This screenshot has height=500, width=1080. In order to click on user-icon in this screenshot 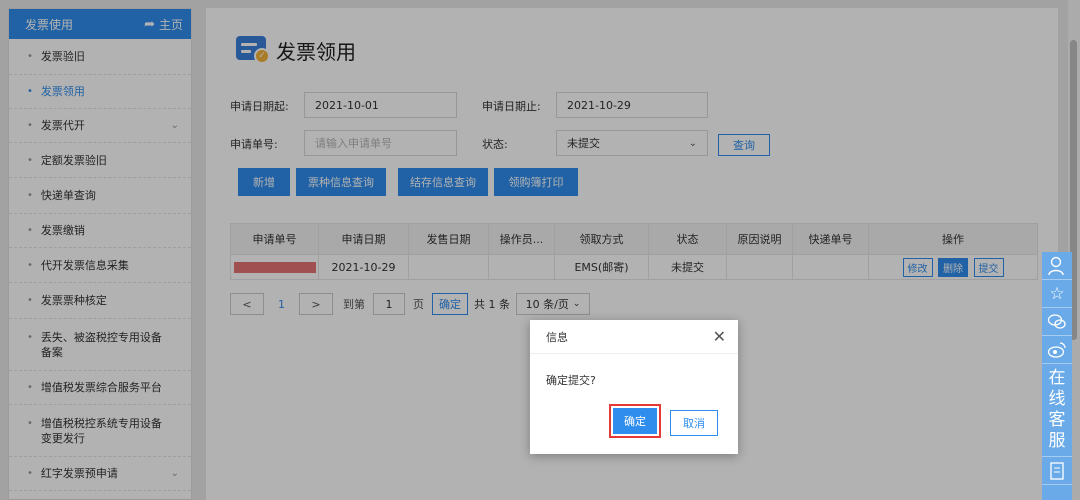, I will do `click(1057, 266)`.